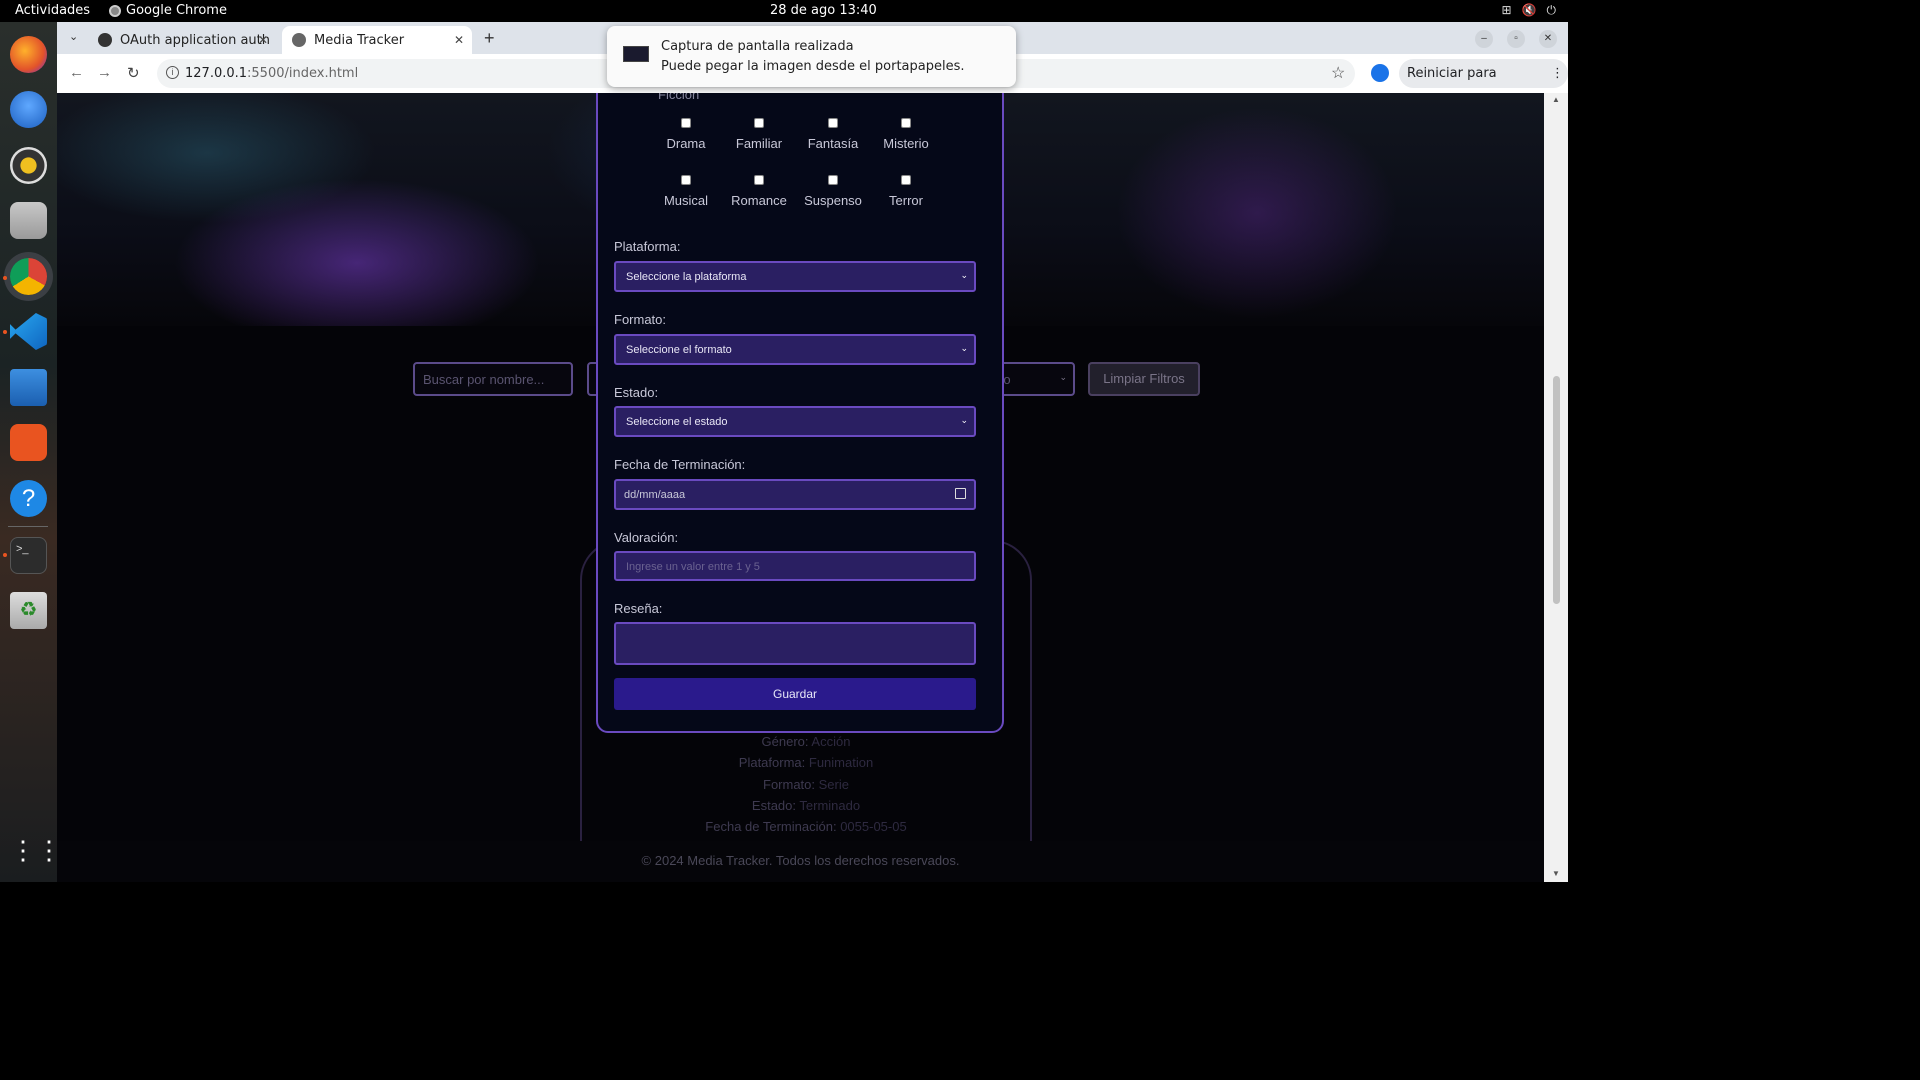  I want to click on thunderbird-icon, so click(28, 109).